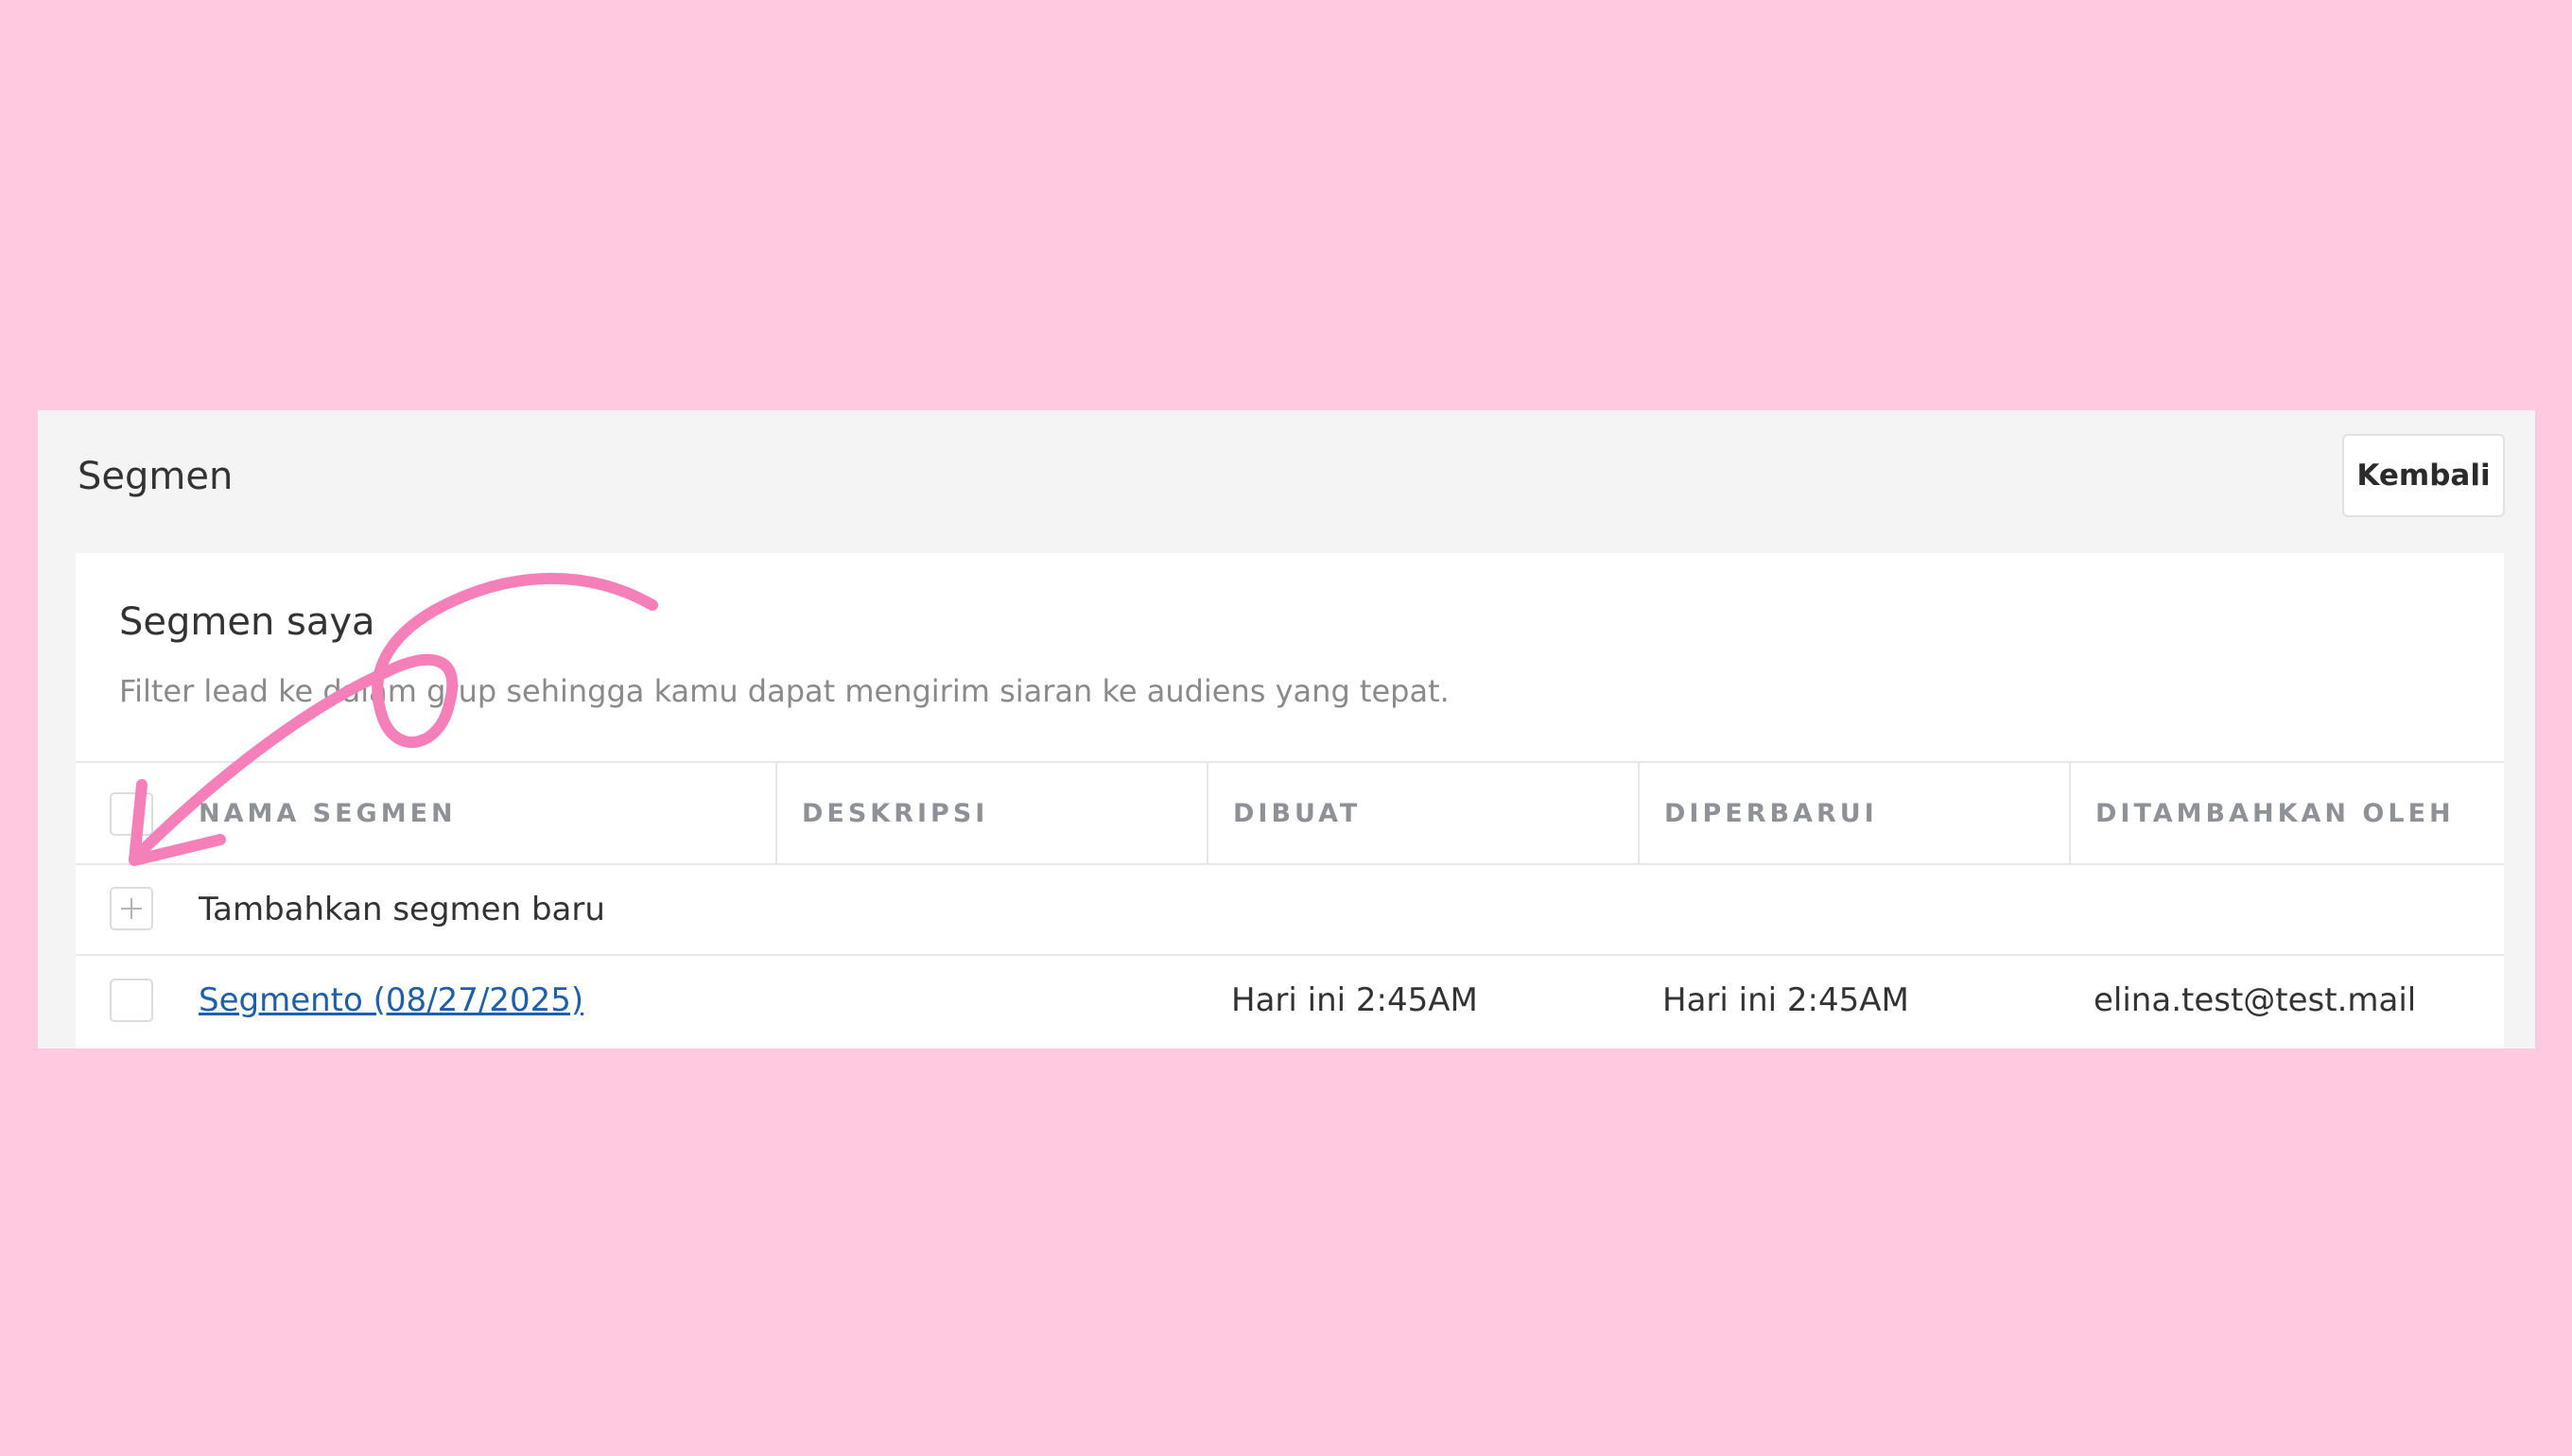  I want to click on card-title: Segmen saya, so click(247, 622).